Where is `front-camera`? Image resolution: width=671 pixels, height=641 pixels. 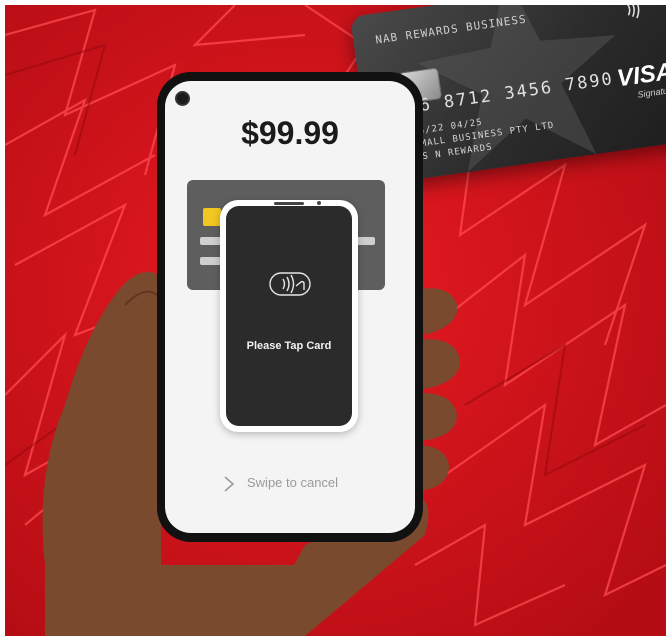 front-camera is located at coordinates (182, 98).